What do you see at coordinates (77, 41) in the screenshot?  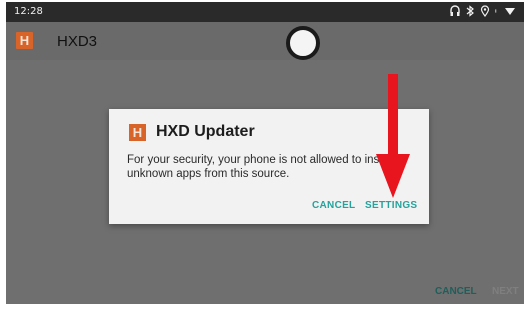 I see `app-title: HXD3` at bounding box center [77, 41].